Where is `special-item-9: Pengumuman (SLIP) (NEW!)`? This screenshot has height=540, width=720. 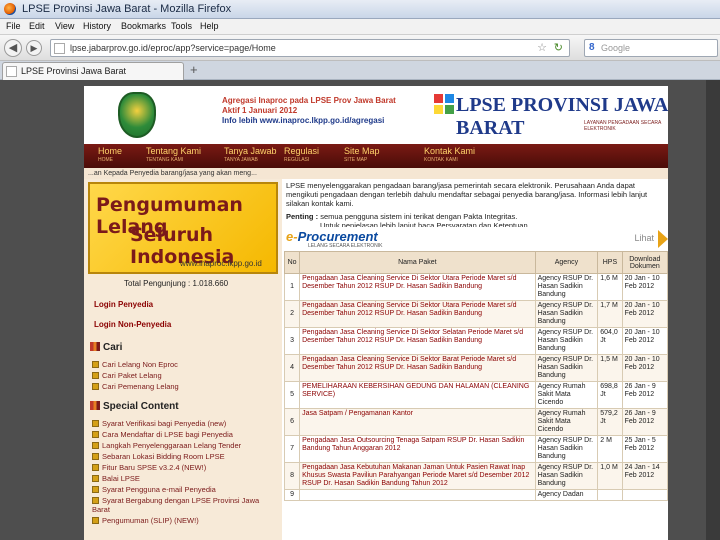
special-item-9: Pengumuman (SLIP) (NEW!) is located at coordinates (145, 520).